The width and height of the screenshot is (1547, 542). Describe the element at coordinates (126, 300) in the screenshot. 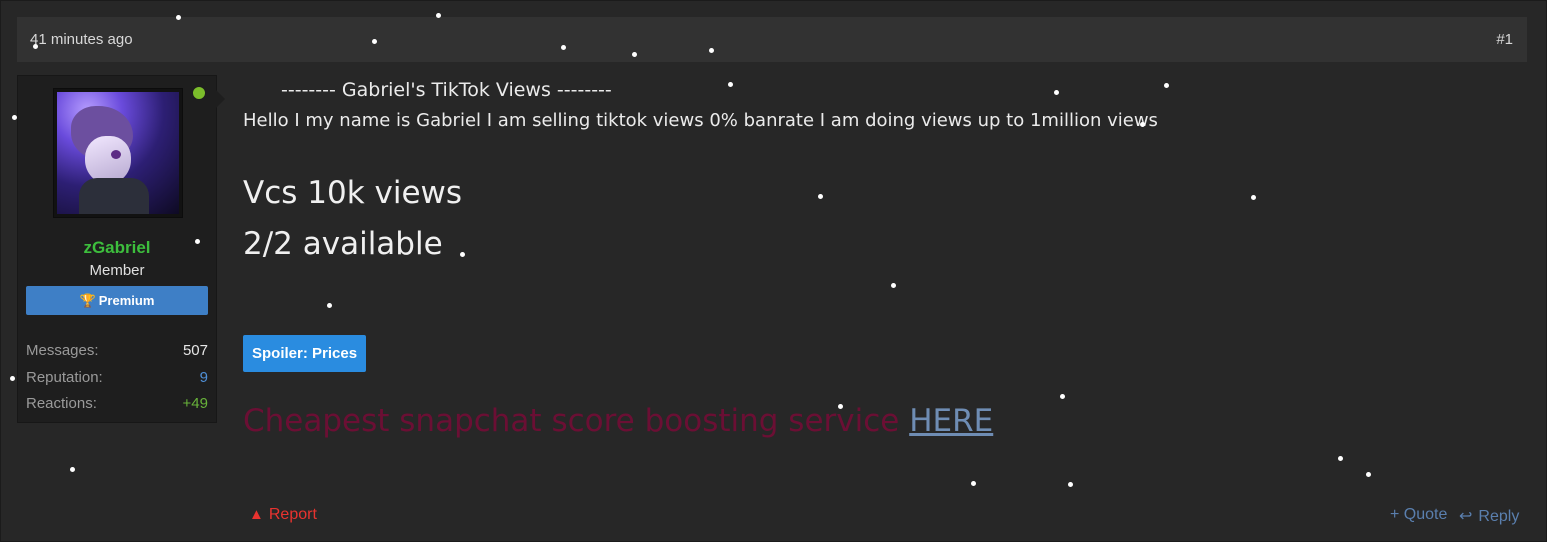

I see `premium-badge-label: Premium` at that location.